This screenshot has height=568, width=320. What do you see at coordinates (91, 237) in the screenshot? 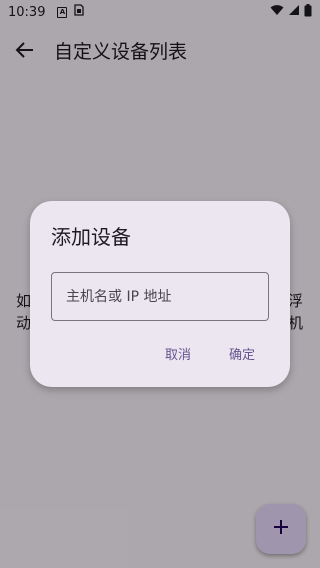
I see `dialog-title: 添加设备` at bounding box center [91, 237].